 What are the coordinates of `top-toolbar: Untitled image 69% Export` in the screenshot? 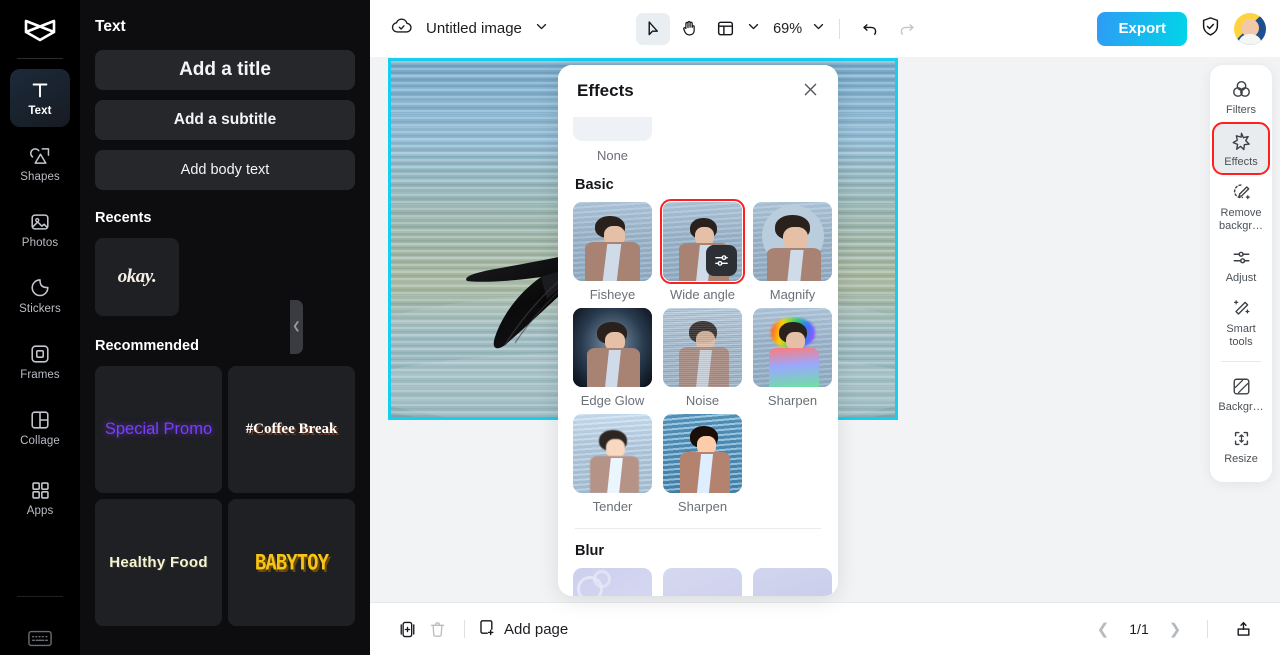 It's located at (825, 28).